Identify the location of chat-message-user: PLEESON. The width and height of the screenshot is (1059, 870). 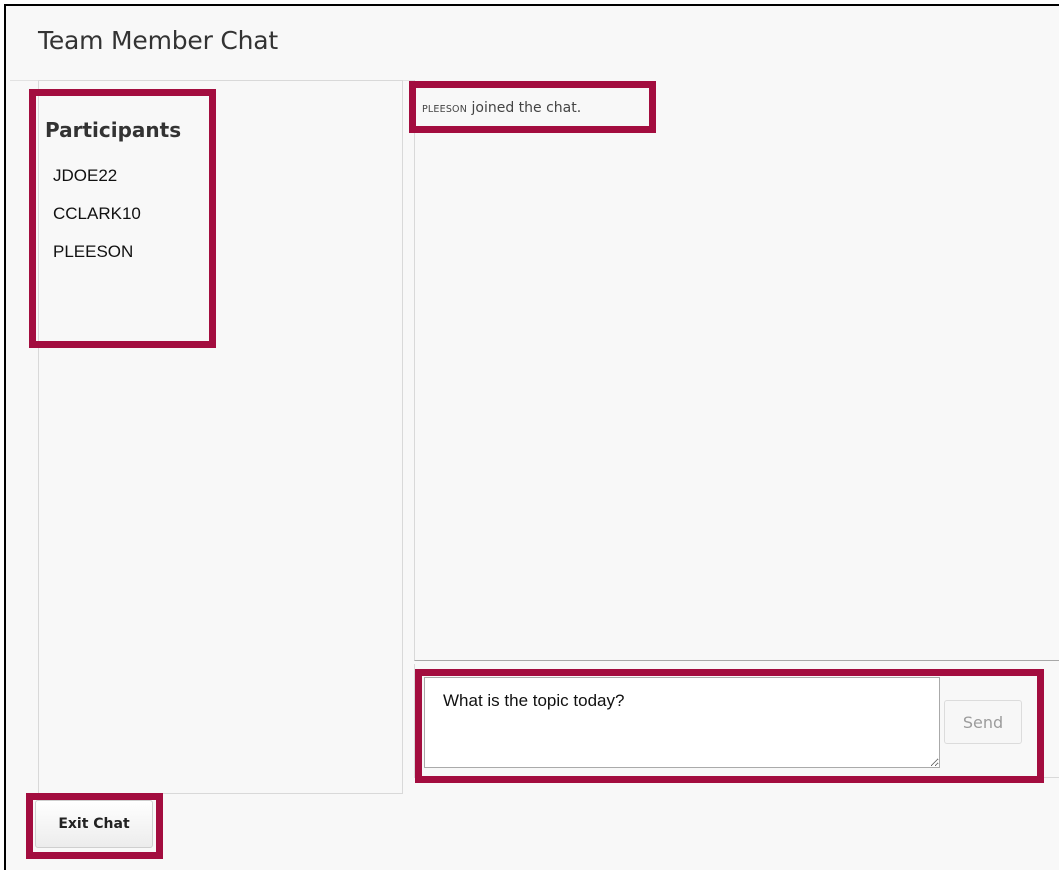
(445, 109).